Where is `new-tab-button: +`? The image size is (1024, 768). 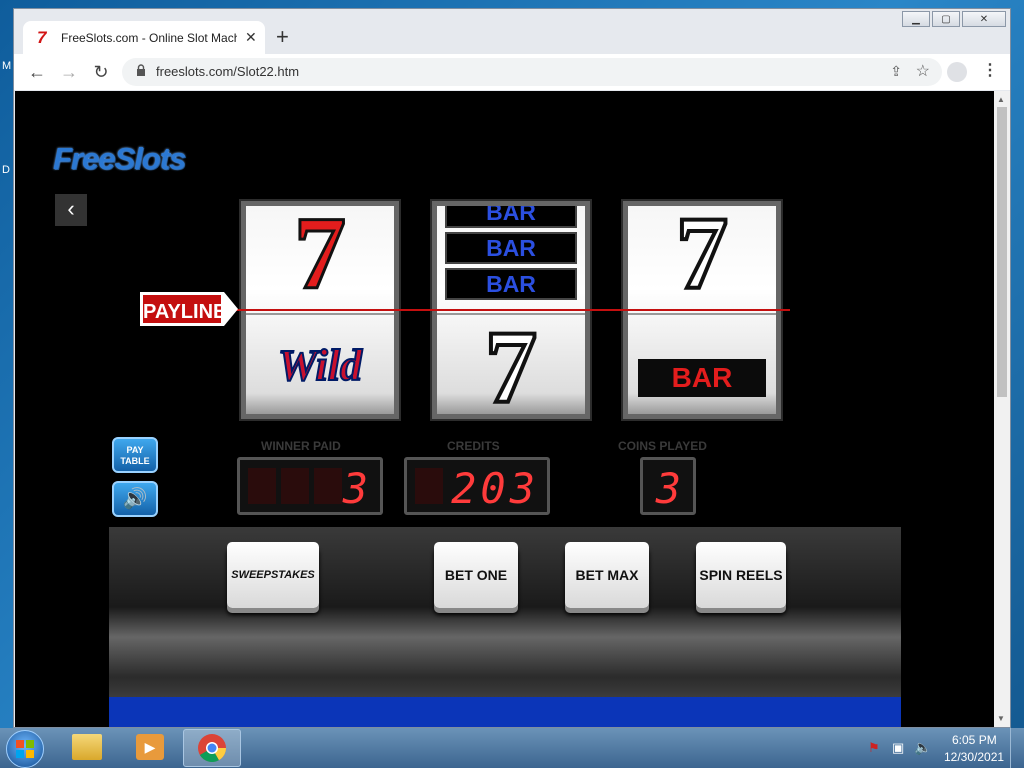 new-tab-button: + is located at coordinates (282, 37).